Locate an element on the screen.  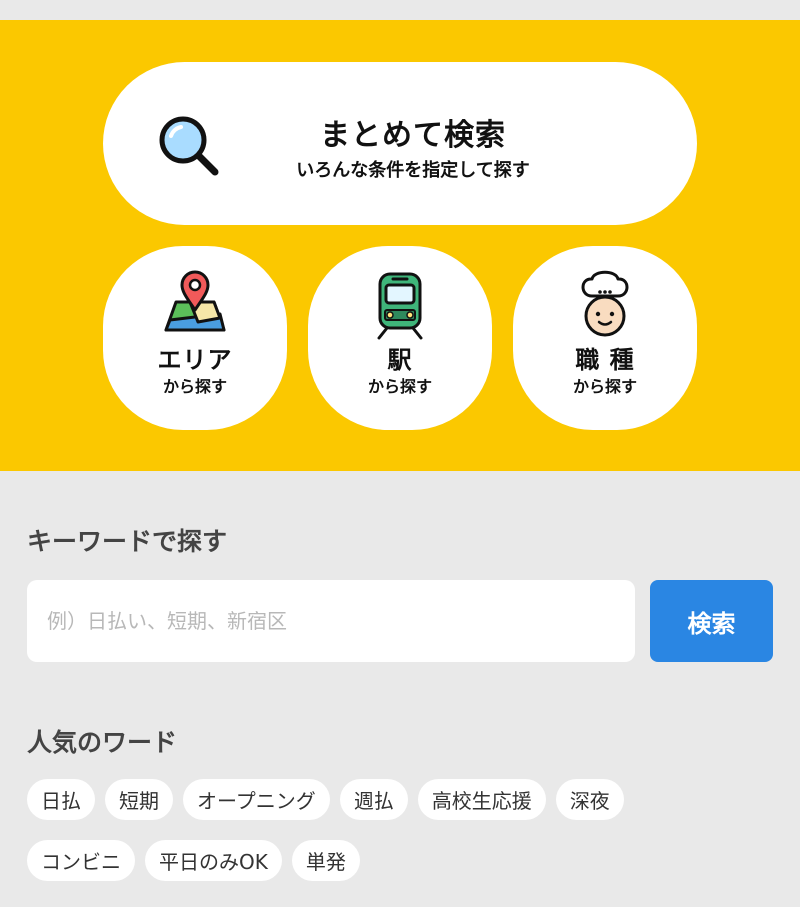
tag-row-1: 日払 短期 オープニング 週払 高校生応援 深夜 is located at coordinates (407, 799).